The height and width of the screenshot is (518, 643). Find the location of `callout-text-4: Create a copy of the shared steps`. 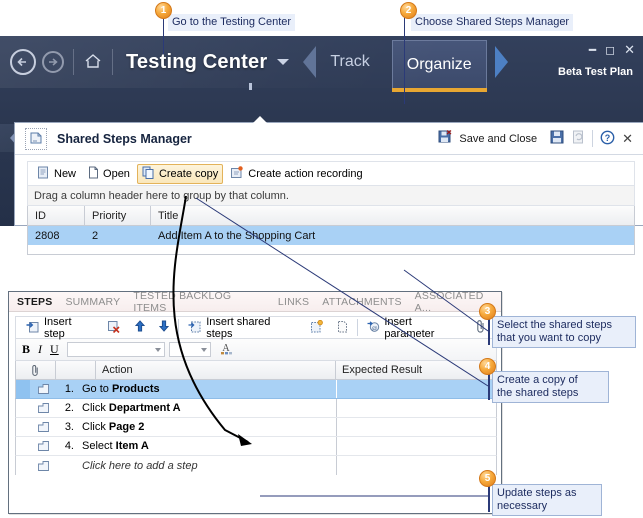

callout-text-4: Create a copy of the shared steps is located at coordinates (550, 387).